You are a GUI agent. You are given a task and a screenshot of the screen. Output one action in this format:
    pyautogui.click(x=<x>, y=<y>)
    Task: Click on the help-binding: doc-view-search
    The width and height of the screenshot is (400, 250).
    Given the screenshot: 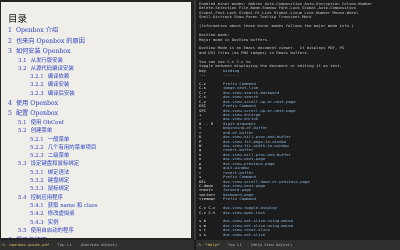 What is the action you would take?
    pyautogui.click(x=240, y=97)
    